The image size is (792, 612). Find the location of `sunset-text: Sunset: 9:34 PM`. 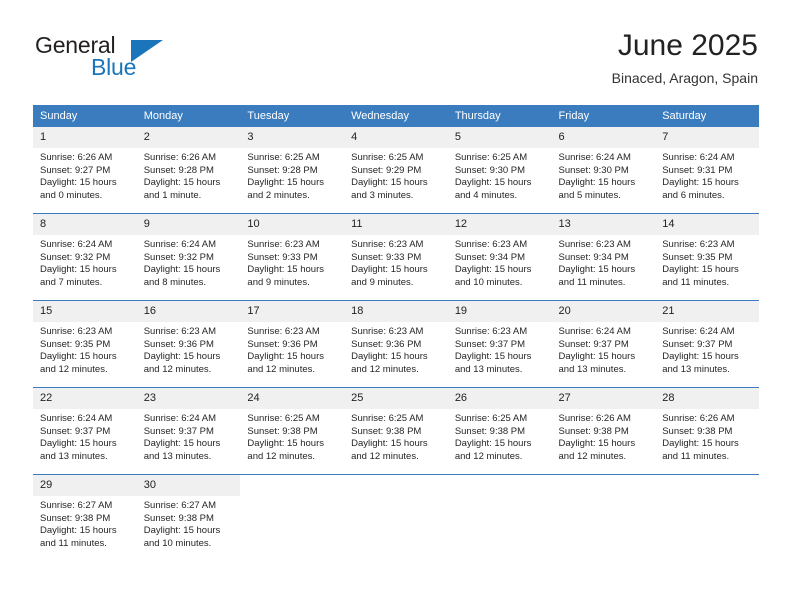

sunset-text: Sunset: 9:34 PM is located at coordinates (490, 257).